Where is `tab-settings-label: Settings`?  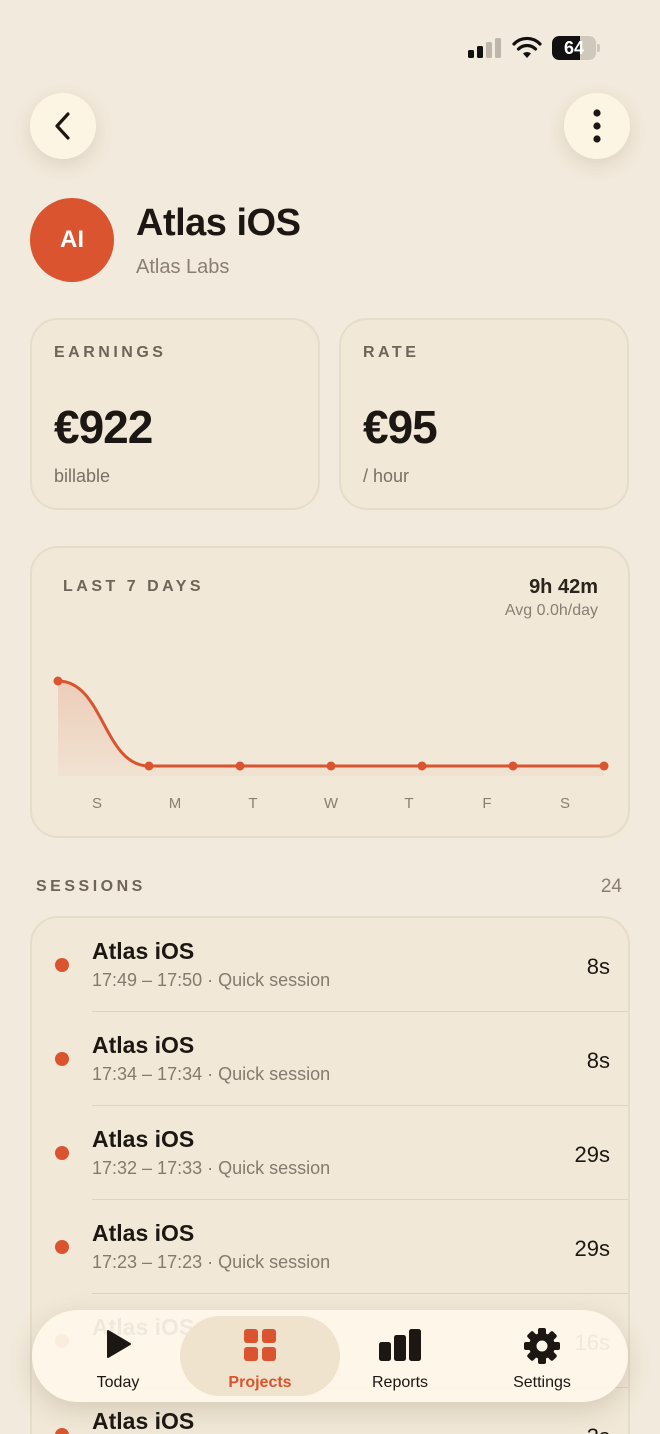 tab-settings-label: Settings is located at coordinates (542, 1382).